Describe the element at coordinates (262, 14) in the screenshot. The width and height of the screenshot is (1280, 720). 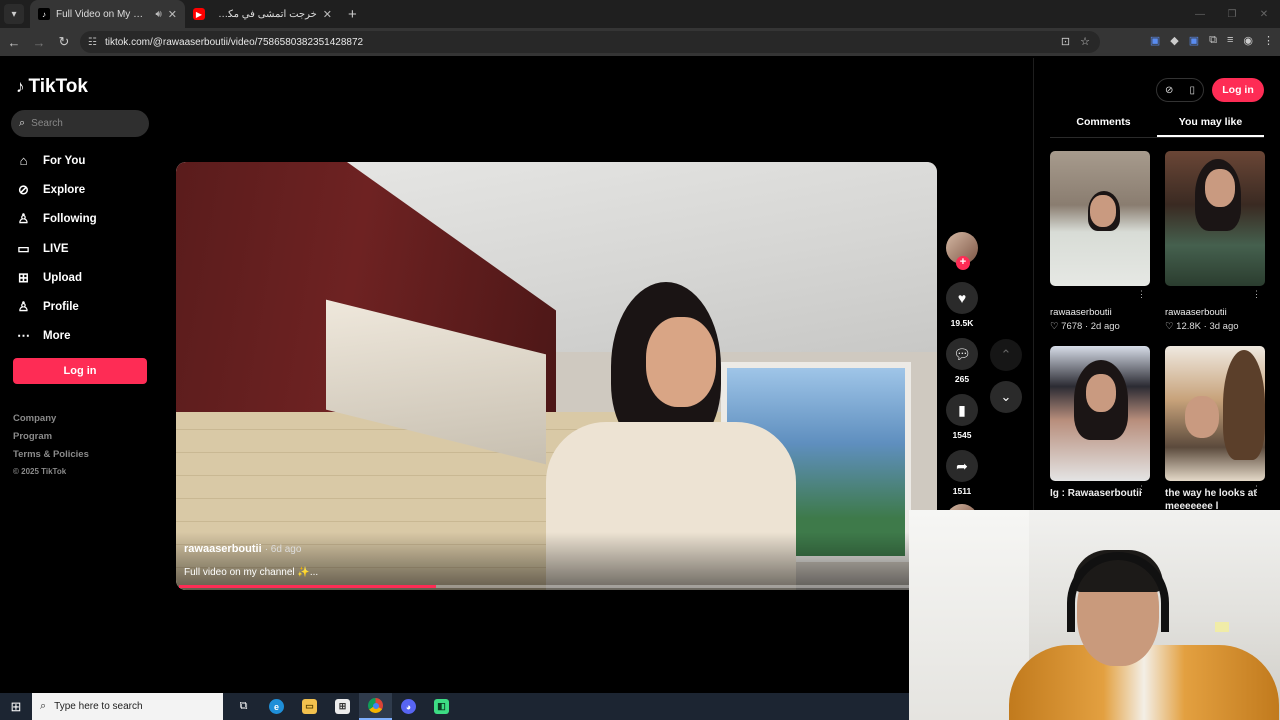
I see `tab-youtube: ▶ خرجت أتمشى في مكسيكو... وانعر ✕` at that location.